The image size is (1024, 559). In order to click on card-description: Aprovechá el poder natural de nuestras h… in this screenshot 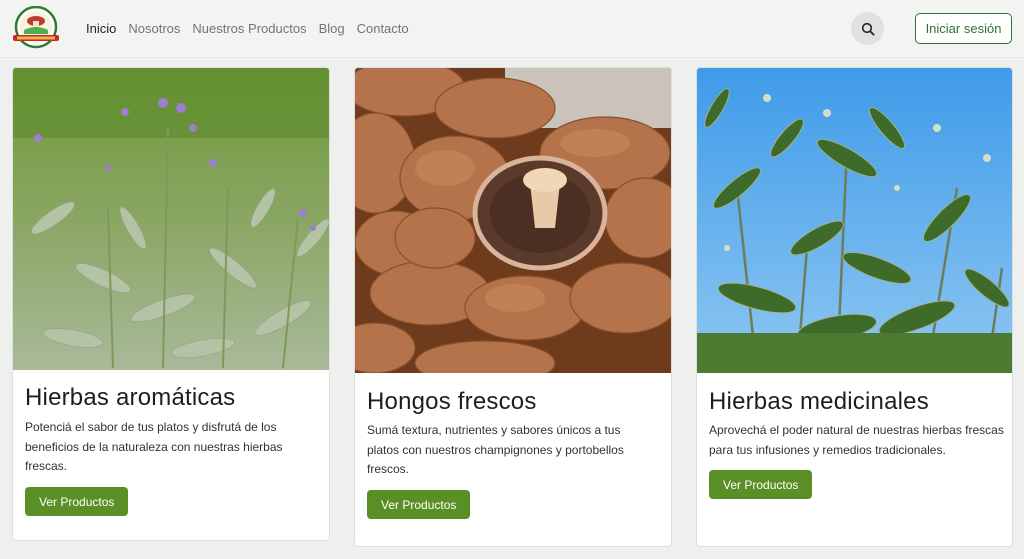, I will do `click(856, 440)`.